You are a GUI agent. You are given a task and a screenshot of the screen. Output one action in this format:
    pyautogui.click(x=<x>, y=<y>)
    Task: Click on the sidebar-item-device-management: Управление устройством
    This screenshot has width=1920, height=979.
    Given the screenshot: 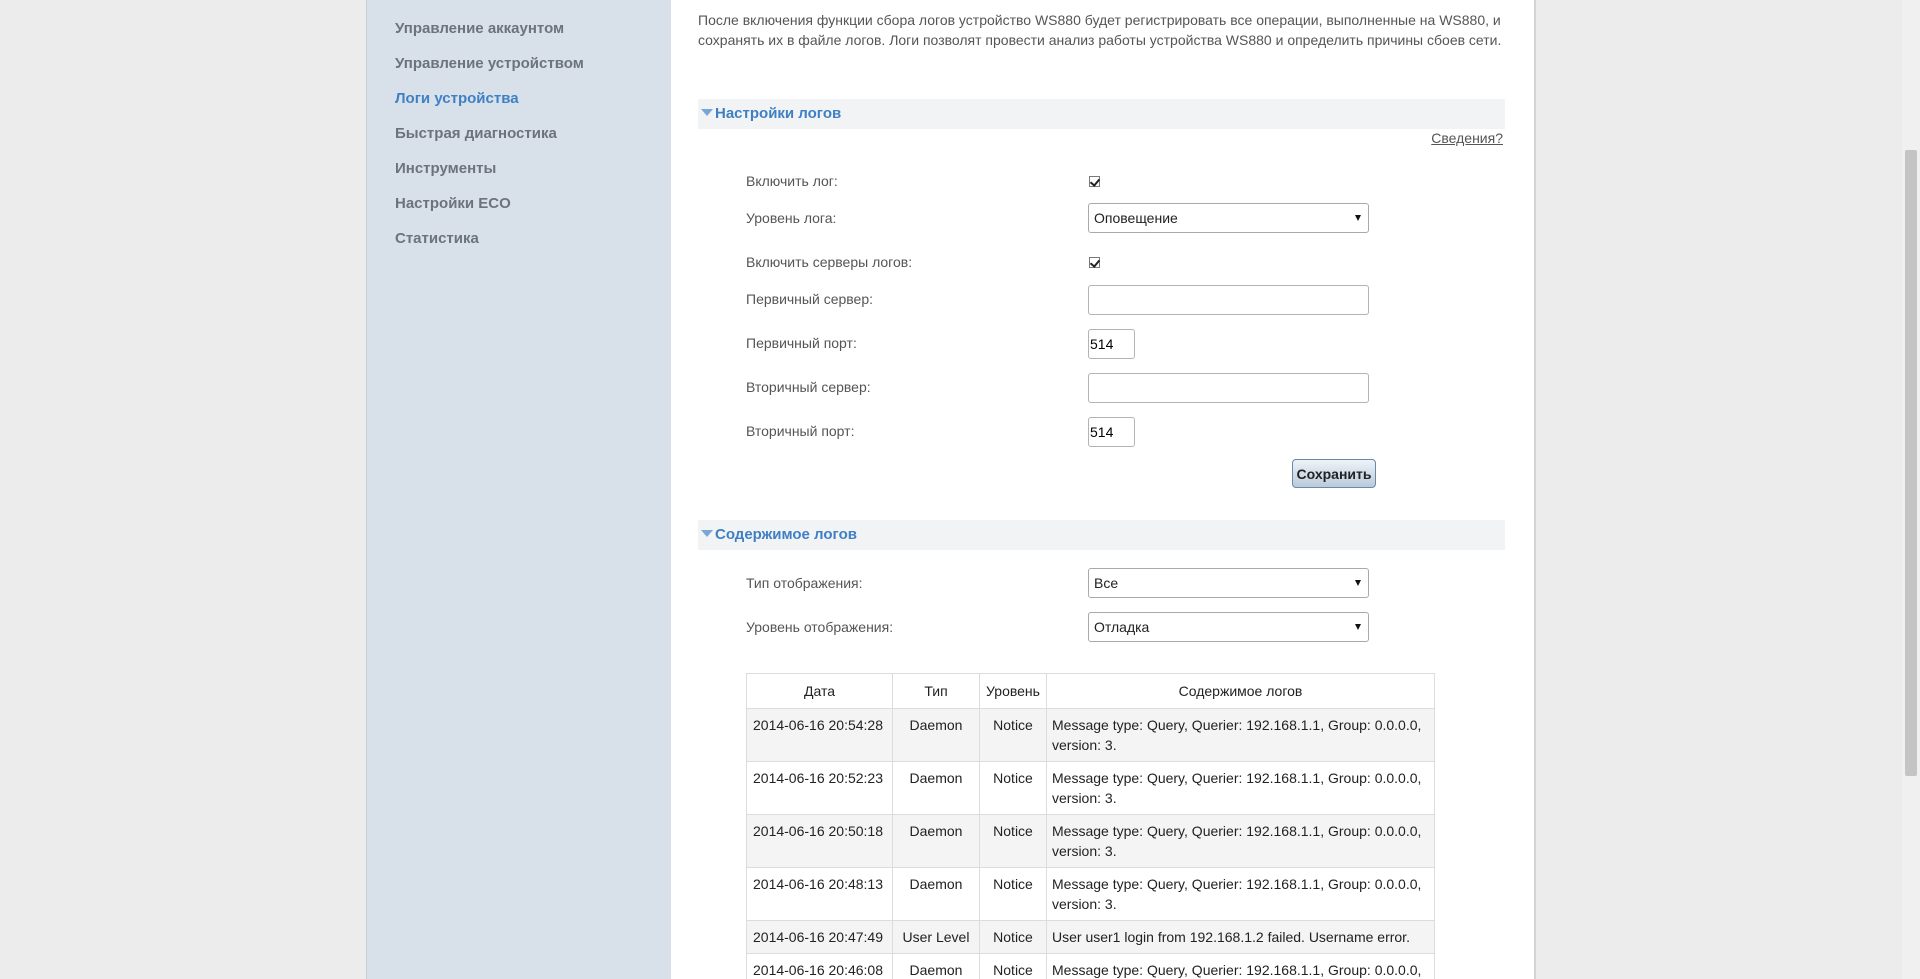 What is the action you would take?
    pyautogui.click(x=489, y=63)
    